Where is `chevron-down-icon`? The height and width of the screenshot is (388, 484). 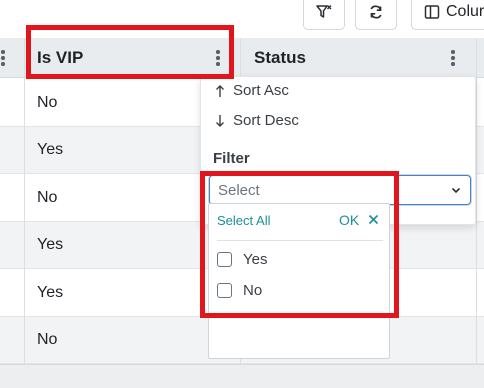
chevron-down-icon is located at coordinates (456, 190).